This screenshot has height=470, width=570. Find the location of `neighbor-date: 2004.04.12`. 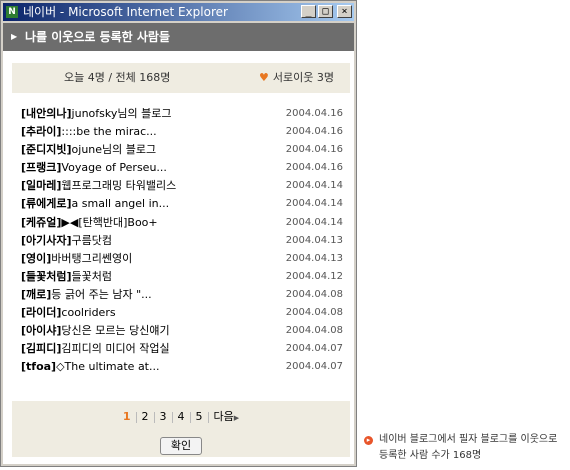

neighbor-date: 2004.04.12 is located at coordinates (314, 276).